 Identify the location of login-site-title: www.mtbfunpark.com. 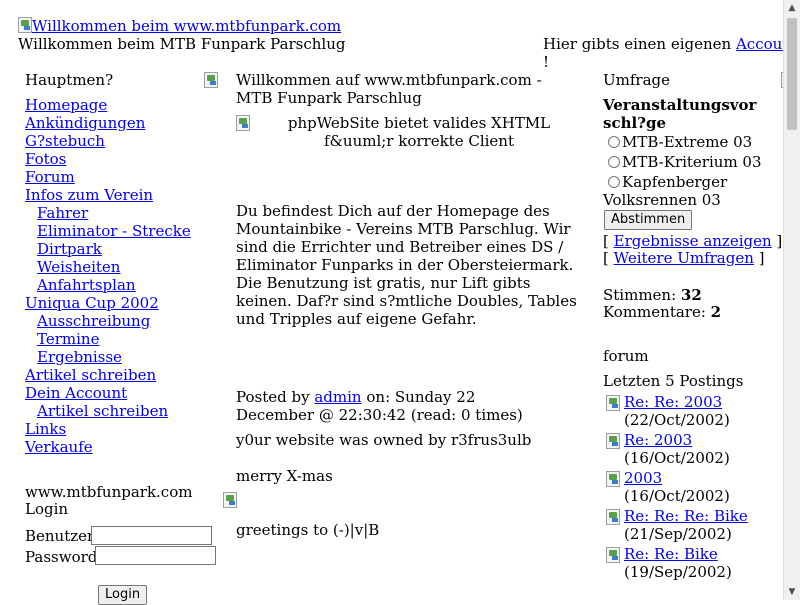
(109, 492).